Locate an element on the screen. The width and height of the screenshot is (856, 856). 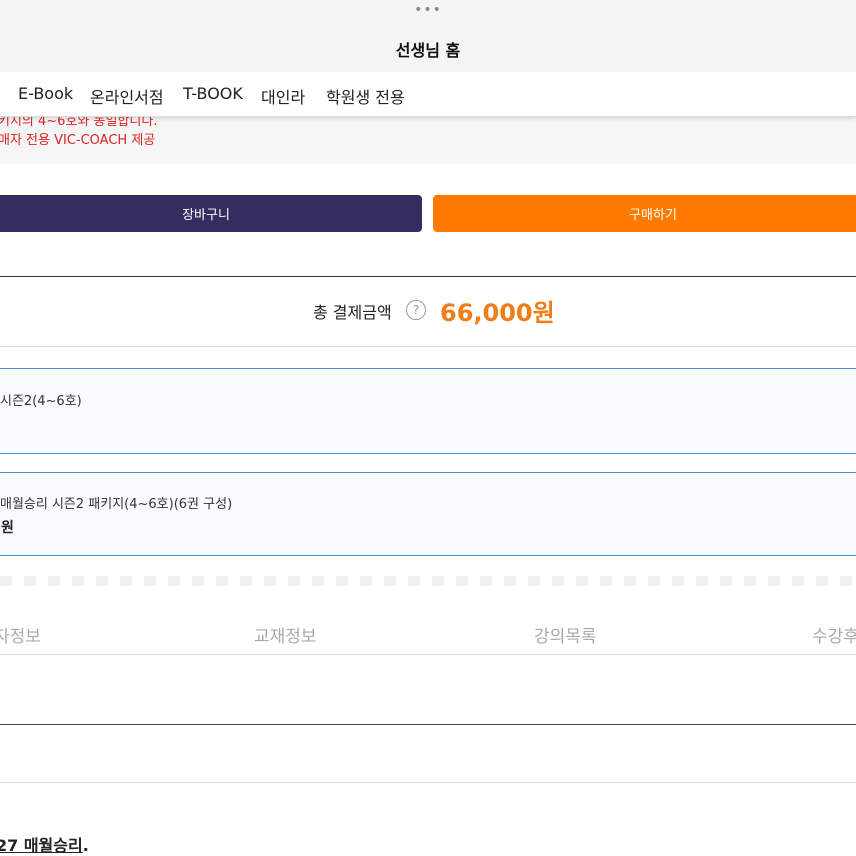
buy-now-button: 구매하기 is located at coordinates (644, 213).